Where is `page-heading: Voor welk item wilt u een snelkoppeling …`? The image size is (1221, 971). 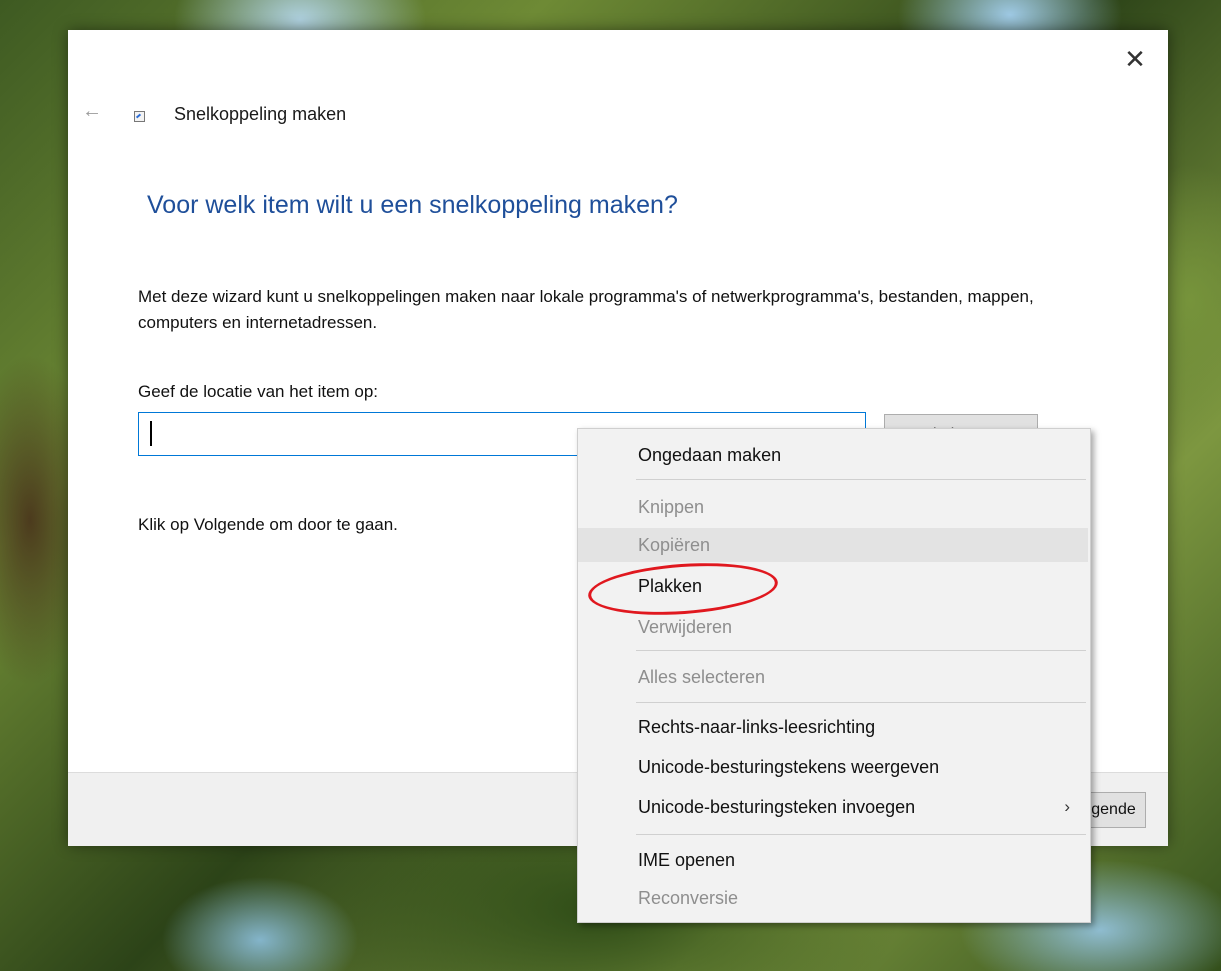 page-heading: Voor welk item wilt u een snelkoppeling … is located at coordinates (412, 205).